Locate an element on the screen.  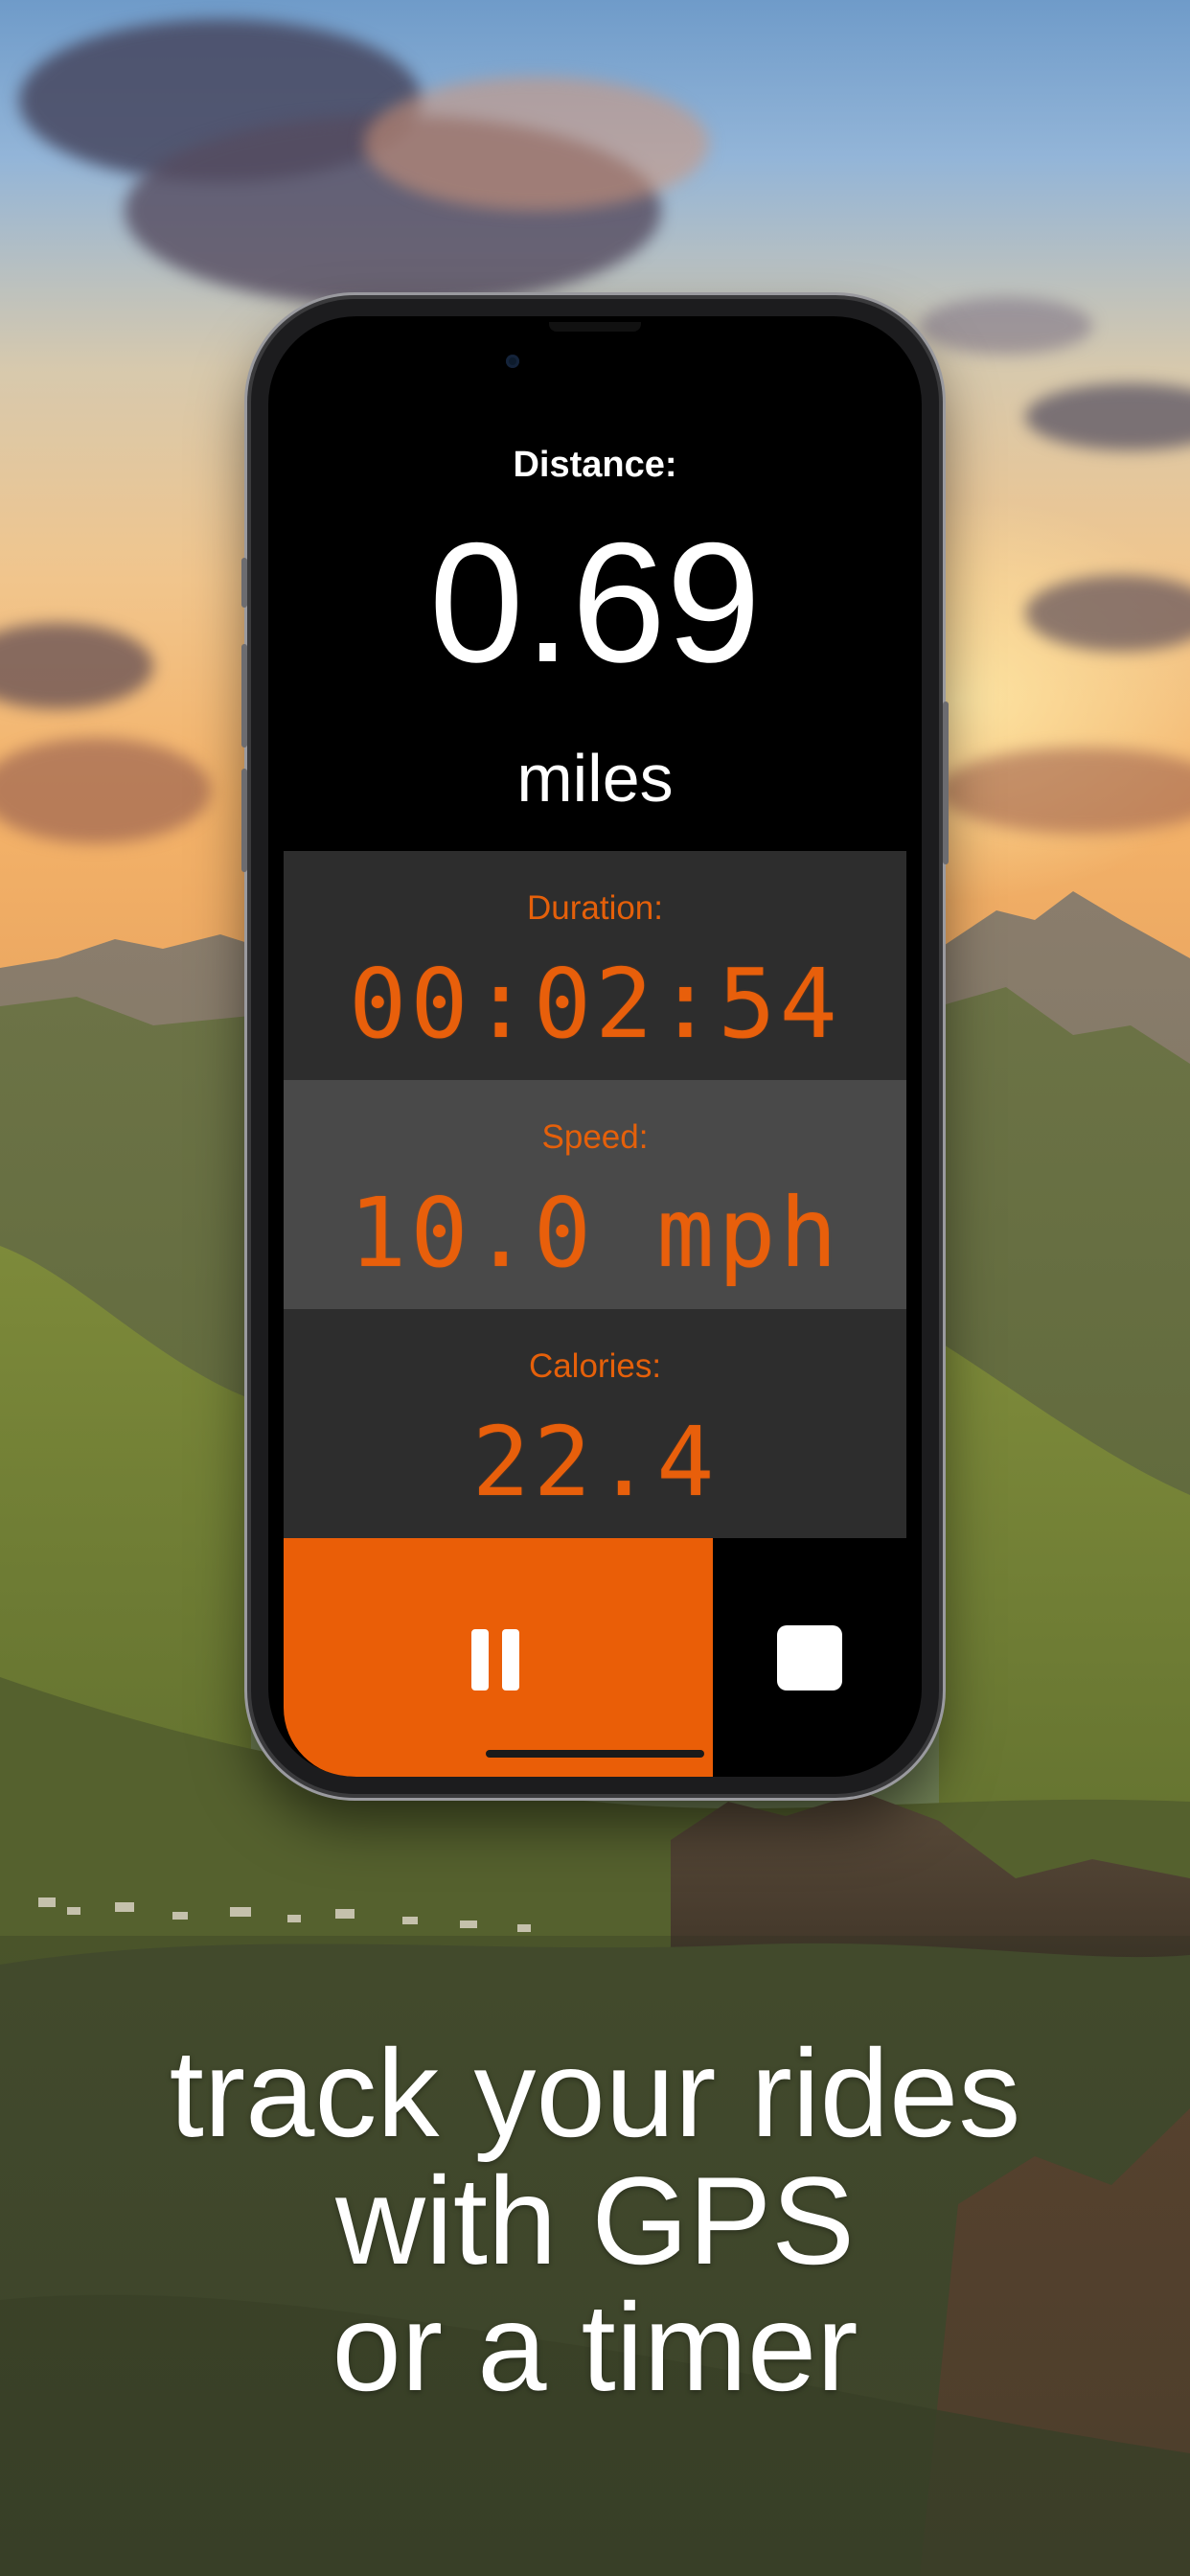
side-button is located at coordinates (244, 583).